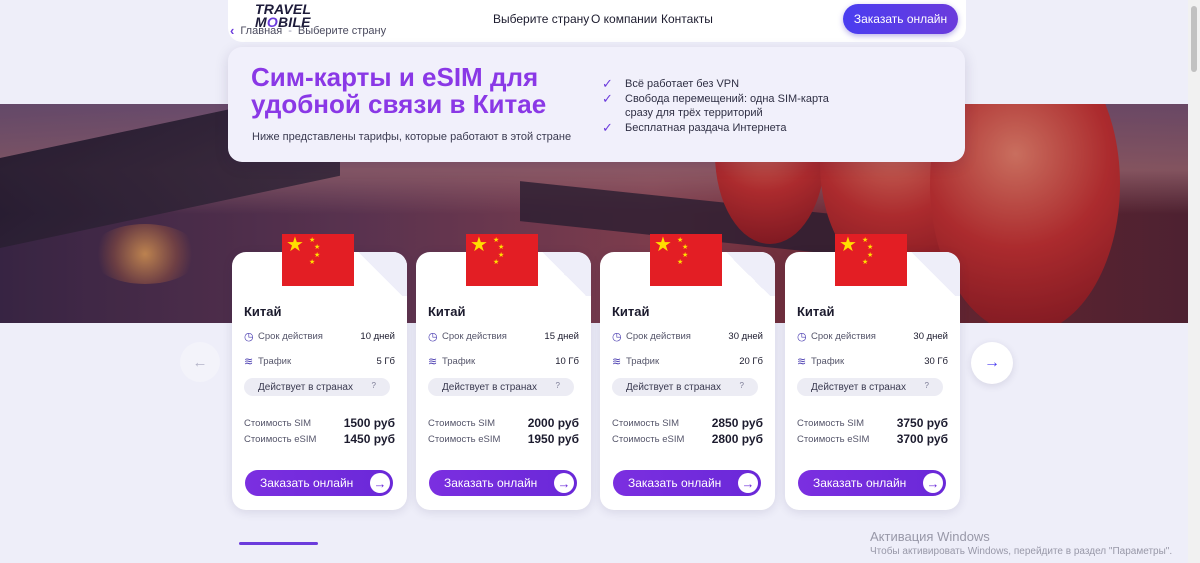 This screenshot has width=1200, height=563. Describe the element at coordinates (872, 439) in the screenshot. I see `esim-price-row: Стоимость eSIM 3700 руб` at that location.